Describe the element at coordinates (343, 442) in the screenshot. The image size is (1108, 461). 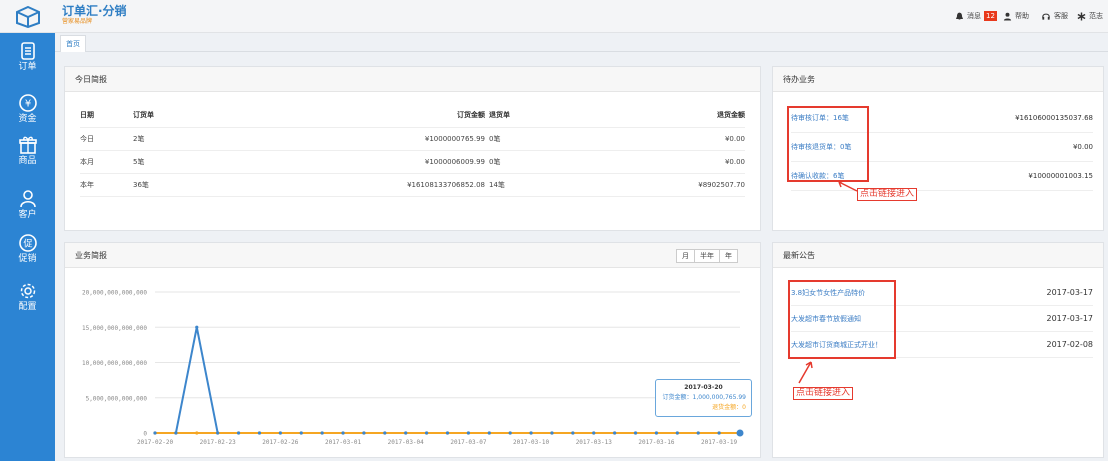
I see `x-tick-label: 2017-03-01` at that location.